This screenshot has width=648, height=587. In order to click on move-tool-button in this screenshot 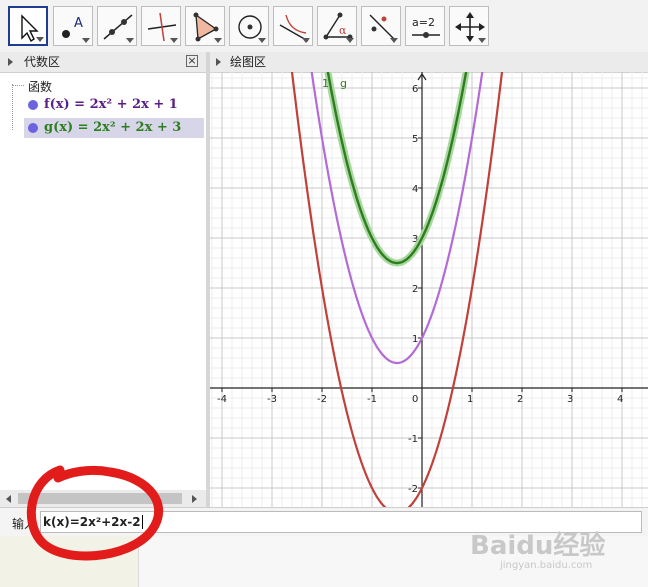, I will do `click(28, 26)`.